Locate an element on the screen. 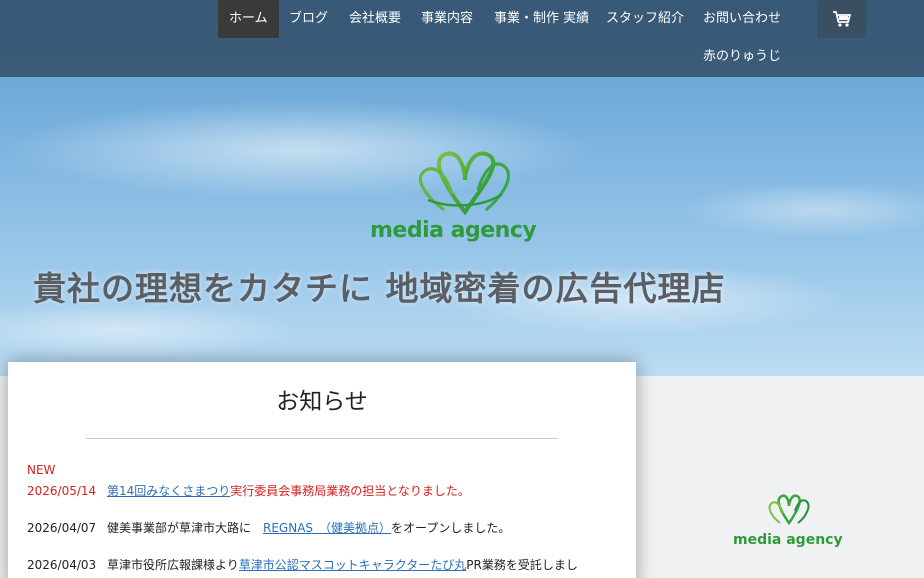  news-link: REGNAS （健美拠点） is located at coordinates (327, 528).